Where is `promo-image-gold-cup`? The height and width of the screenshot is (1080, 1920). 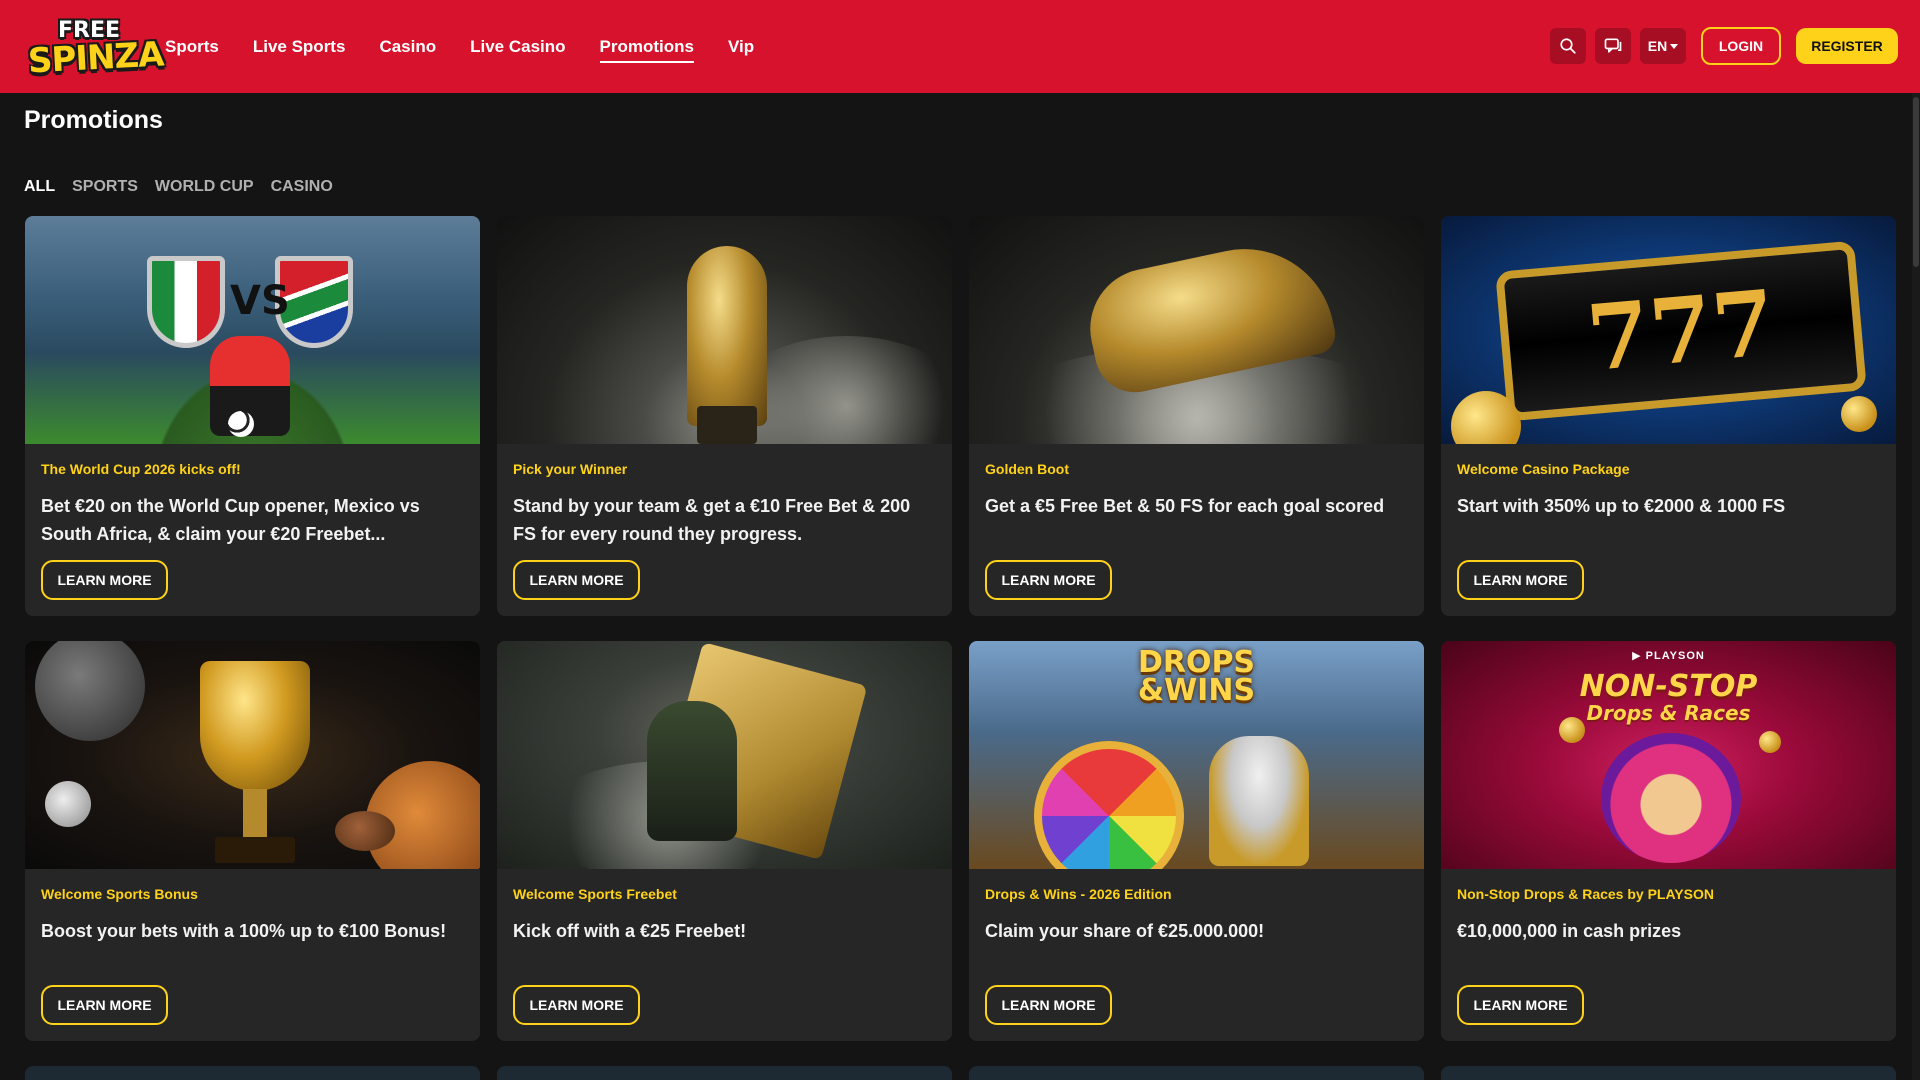
promo-image-gold-cup is located at coordinates (252, 755).